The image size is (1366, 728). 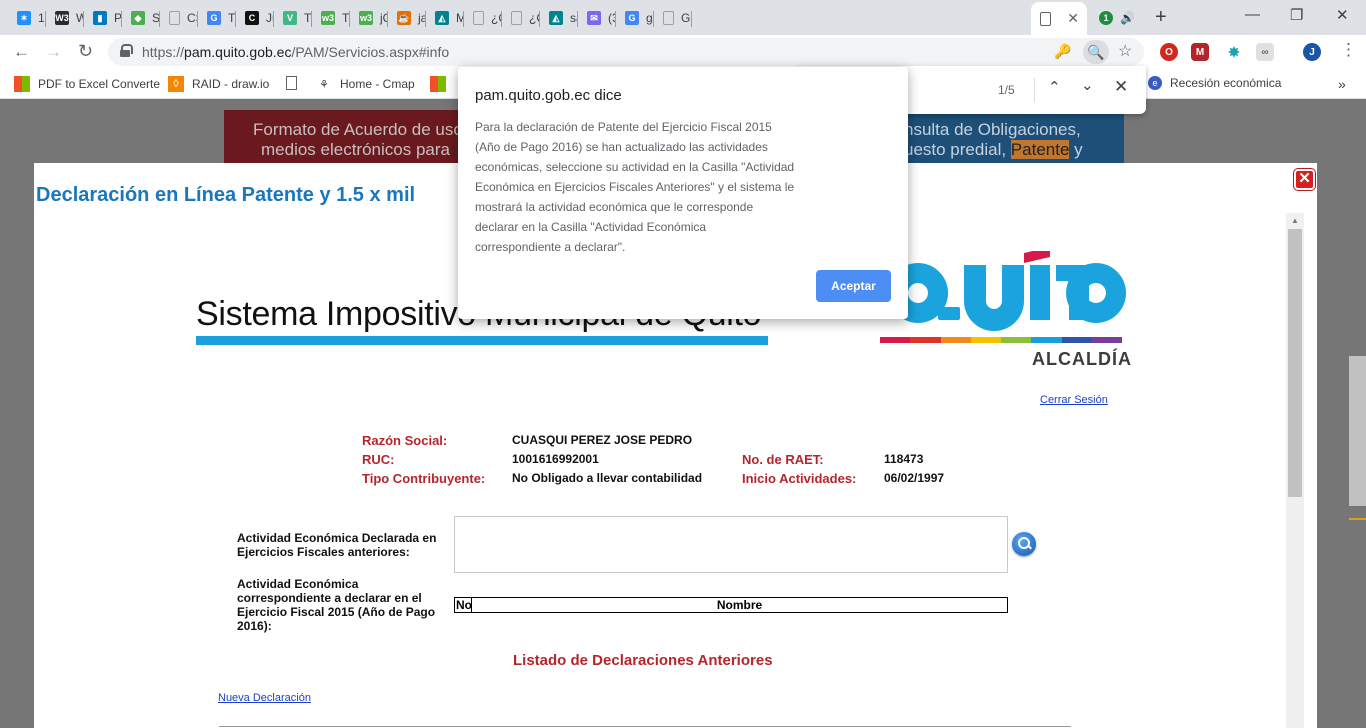 What do you see at coordinates (673, 18) in the screenshot?
I see `tab: GU` at bounding box center [673, 18].